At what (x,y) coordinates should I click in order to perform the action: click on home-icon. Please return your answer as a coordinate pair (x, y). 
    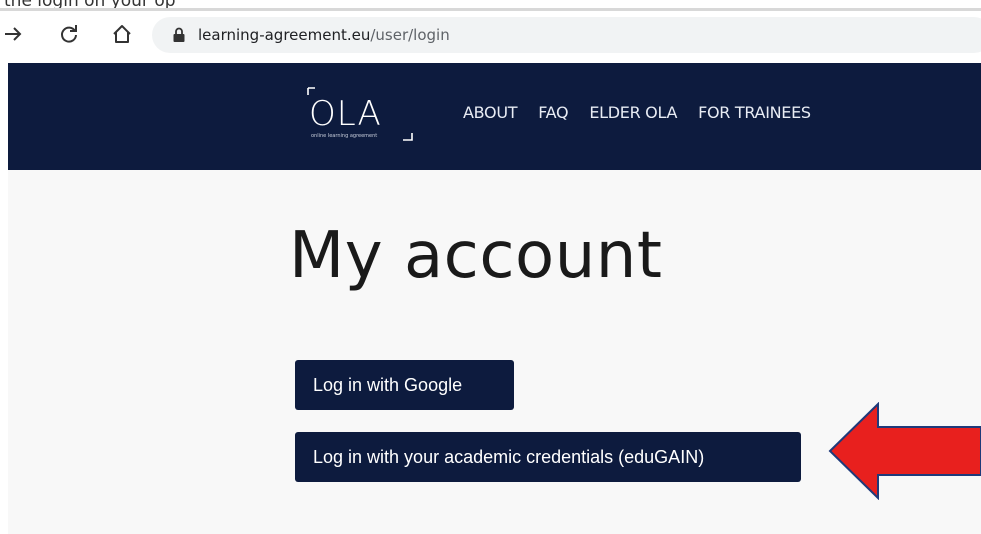
    Looking at the image, I should click on (122, 34).